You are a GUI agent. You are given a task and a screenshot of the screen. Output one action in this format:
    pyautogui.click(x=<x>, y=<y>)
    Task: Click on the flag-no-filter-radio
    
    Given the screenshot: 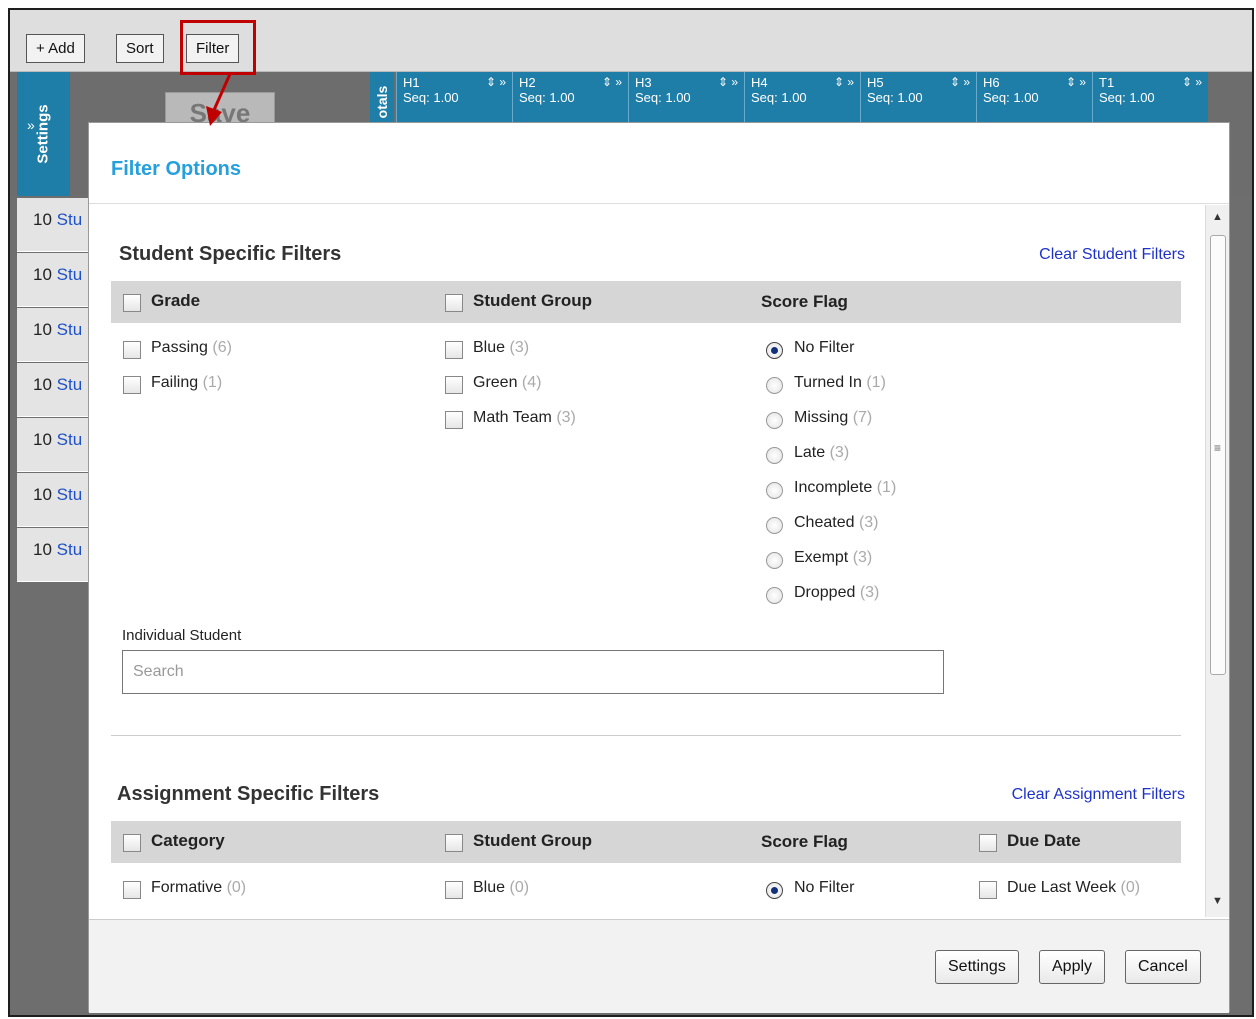 What is the action you would take?
    pyautogui.click(x=774, y=350)
    